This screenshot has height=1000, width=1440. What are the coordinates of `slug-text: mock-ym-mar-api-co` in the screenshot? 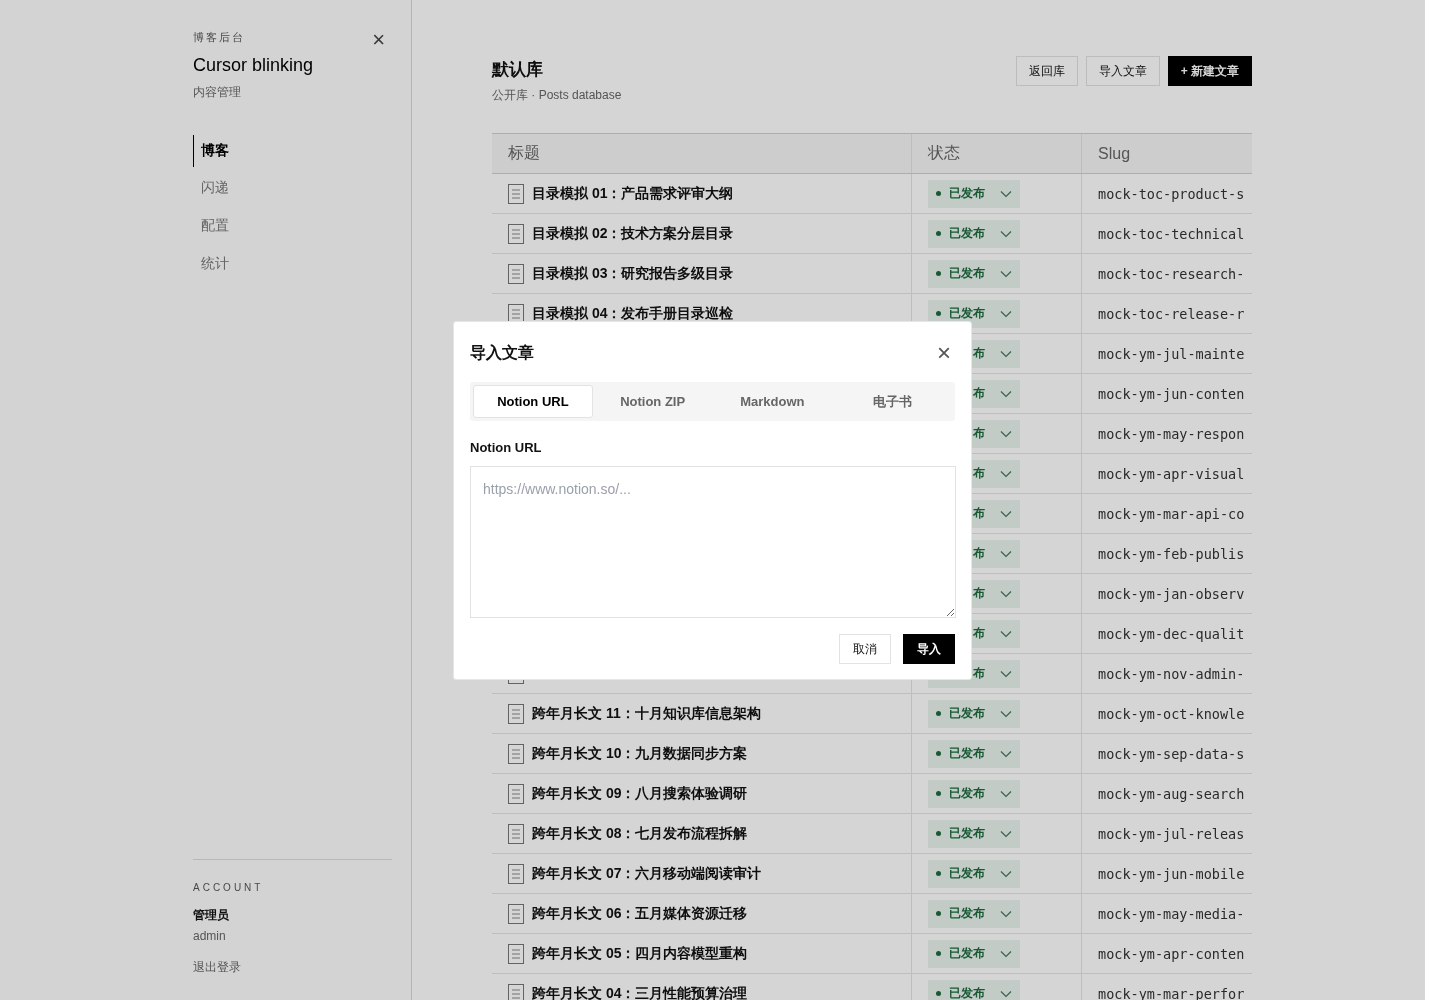 It's located at (1171, 513).